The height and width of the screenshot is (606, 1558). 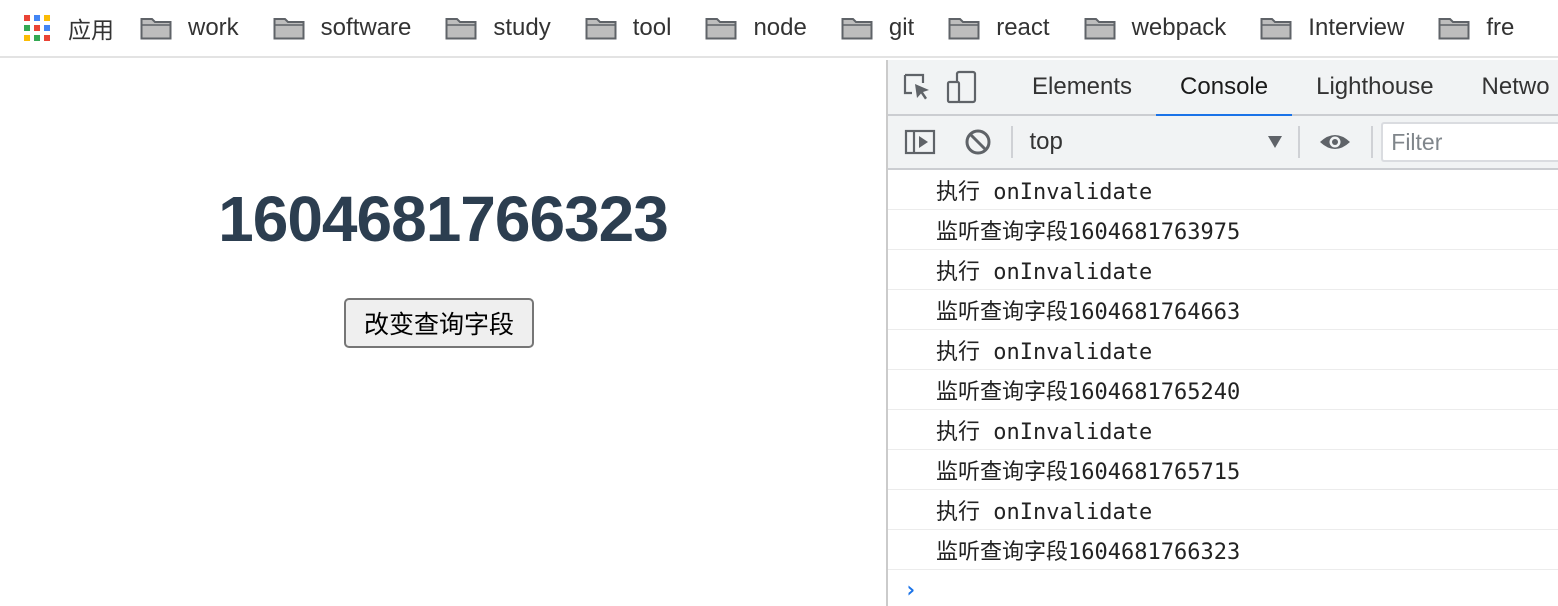 I want to click on console-prompt: ›, so click(x=1223, y=588).